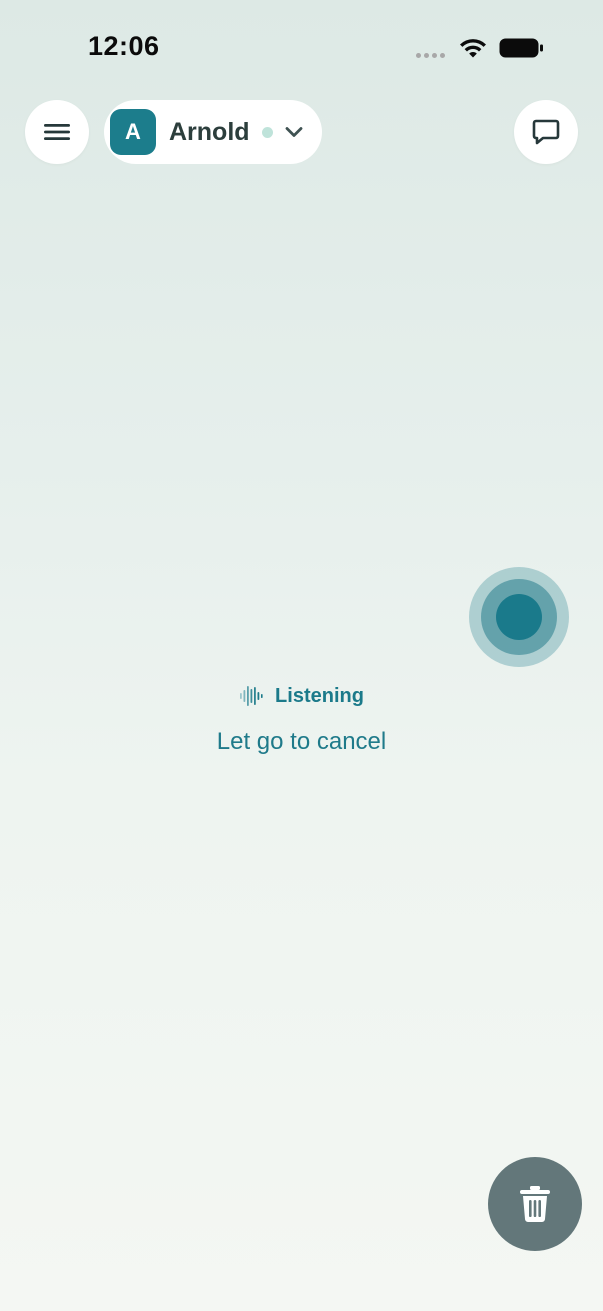 Image resolution: width=603 pixels, height=1311 pixels. Describe the element at coordinates (319, 695) in the screenshot. I see `listening-label: Listening` at that location.